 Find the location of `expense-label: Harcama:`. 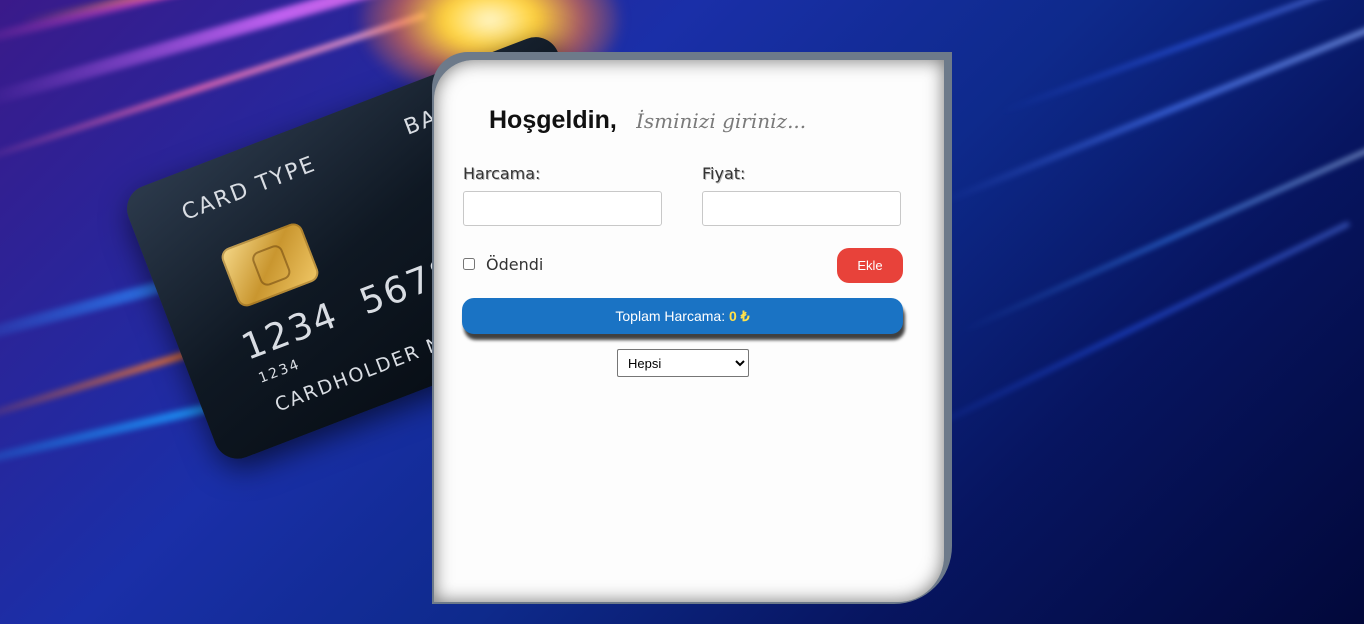

expense-label: Harcama: is located at coordinates (502, 173).